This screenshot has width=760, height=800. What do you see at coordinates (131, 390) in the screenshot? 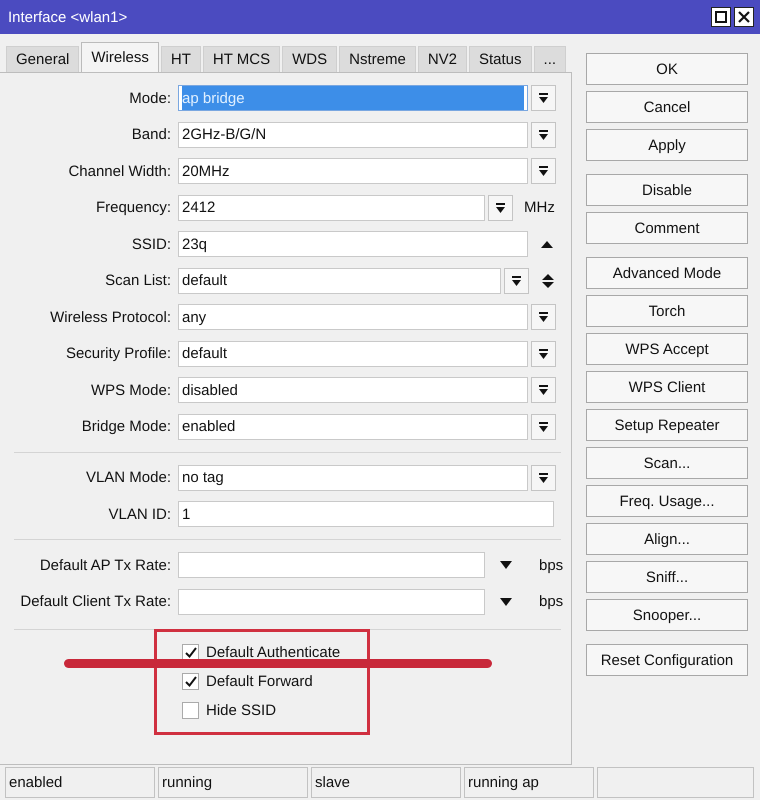
I see `field-label: WPS Mode:` at bounding box center [131, 390].